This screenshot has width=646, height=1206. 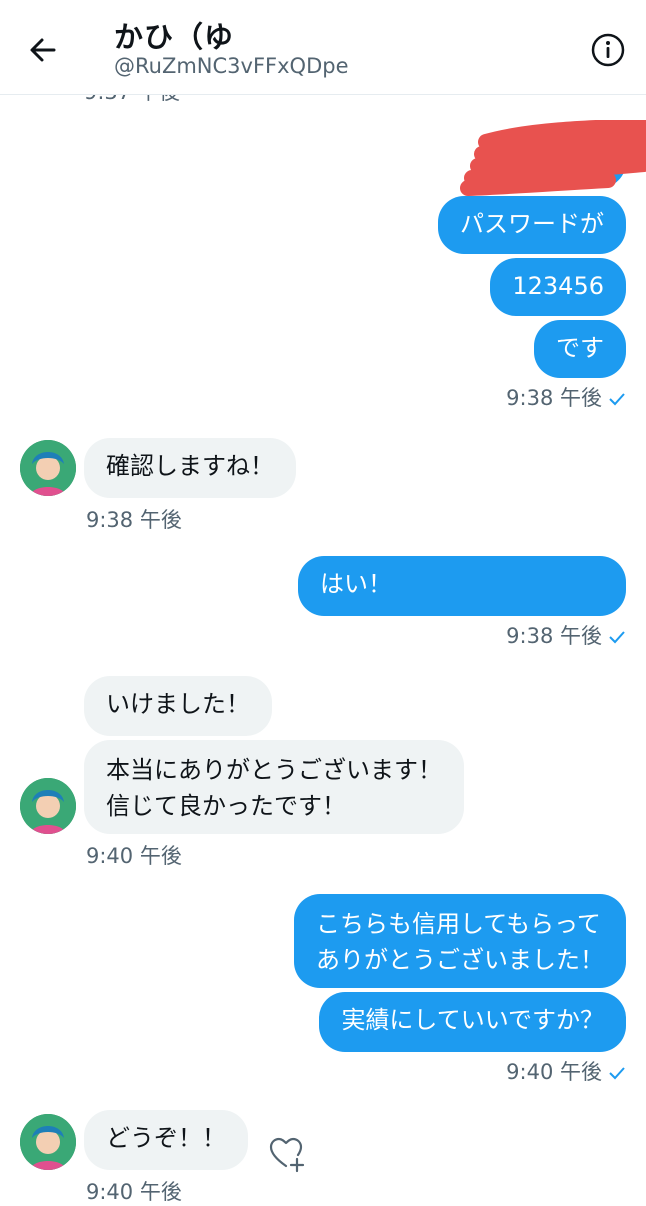 What do you see at coordinates (460, 960) in the screenshot?
I see `message-line: ありがとうございました！` at bounding box center [460, 960].